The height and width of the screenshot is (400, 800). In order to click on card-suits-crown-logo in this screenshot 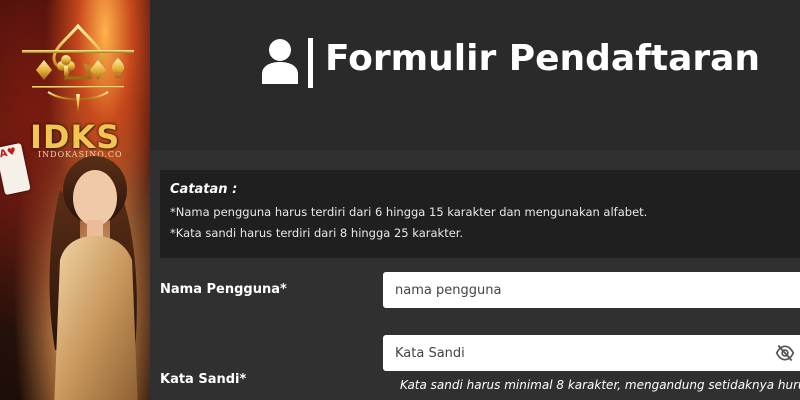, I will do `click(78, 68)`.